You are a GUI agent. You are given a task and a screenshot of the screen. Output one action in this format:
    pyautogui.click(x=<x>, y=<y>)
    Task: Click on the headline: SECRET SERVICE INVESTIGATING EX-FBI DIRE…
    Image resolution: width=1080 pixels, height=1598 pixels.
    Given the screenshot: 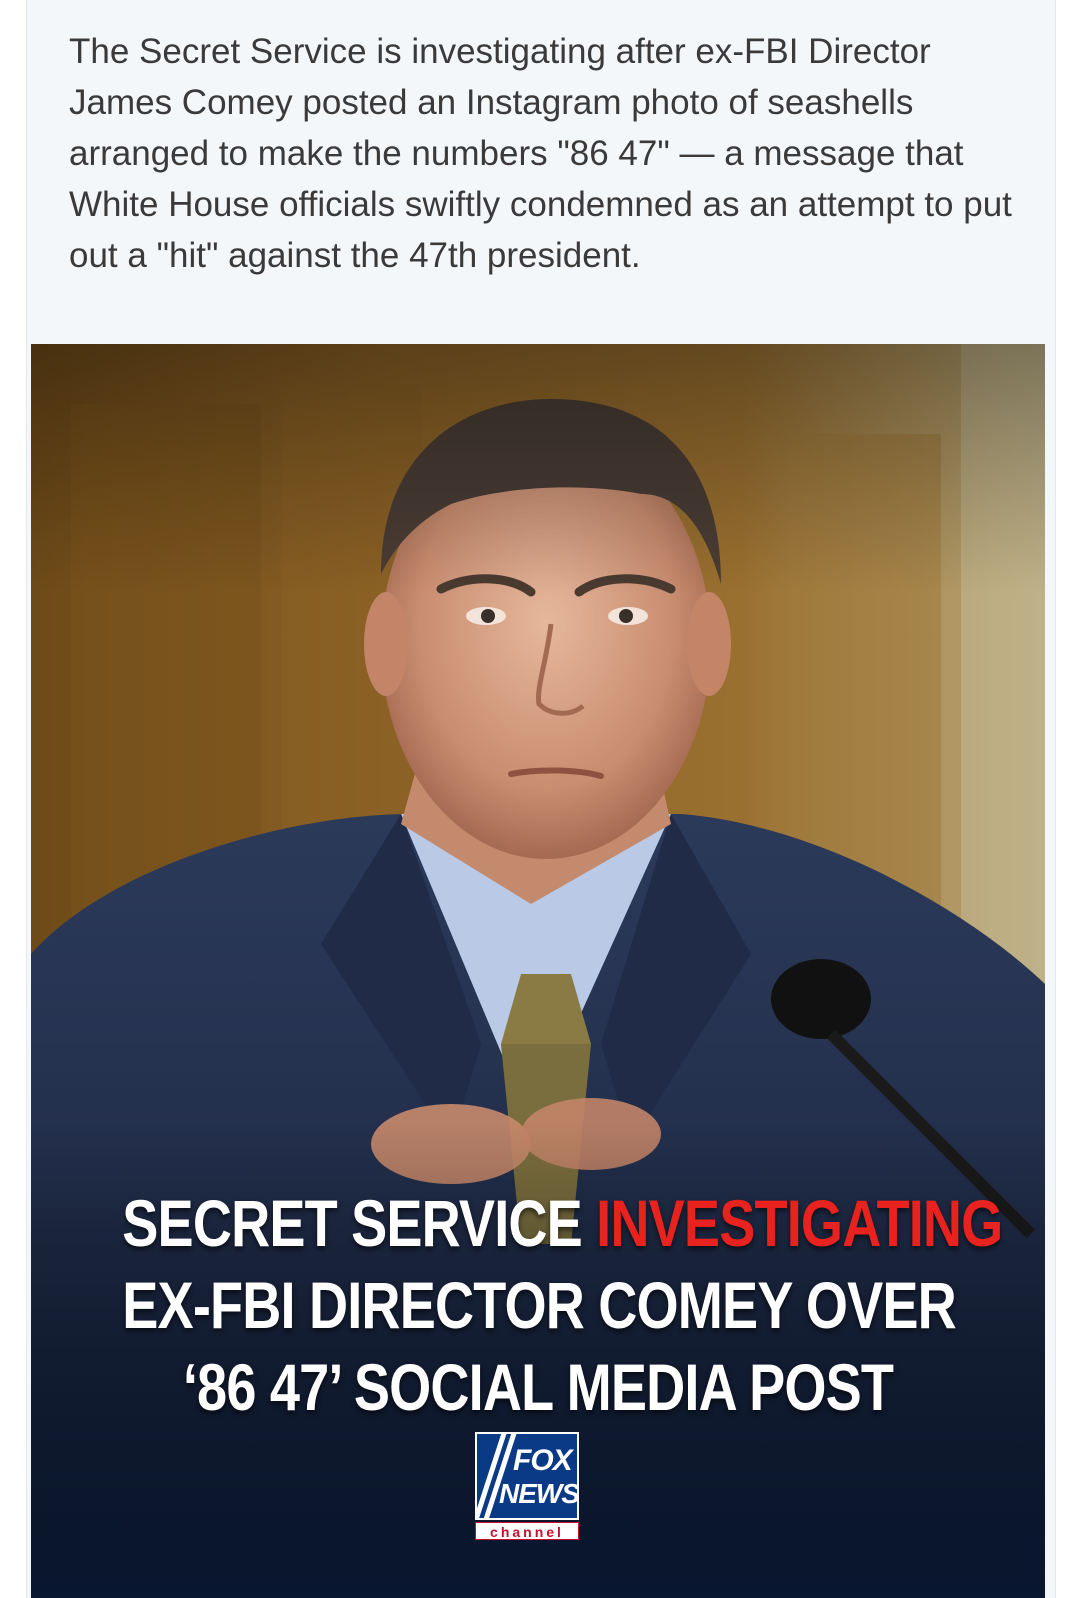 What is the action you would take?
    pyautogui.click(x=562, y=1305)
    